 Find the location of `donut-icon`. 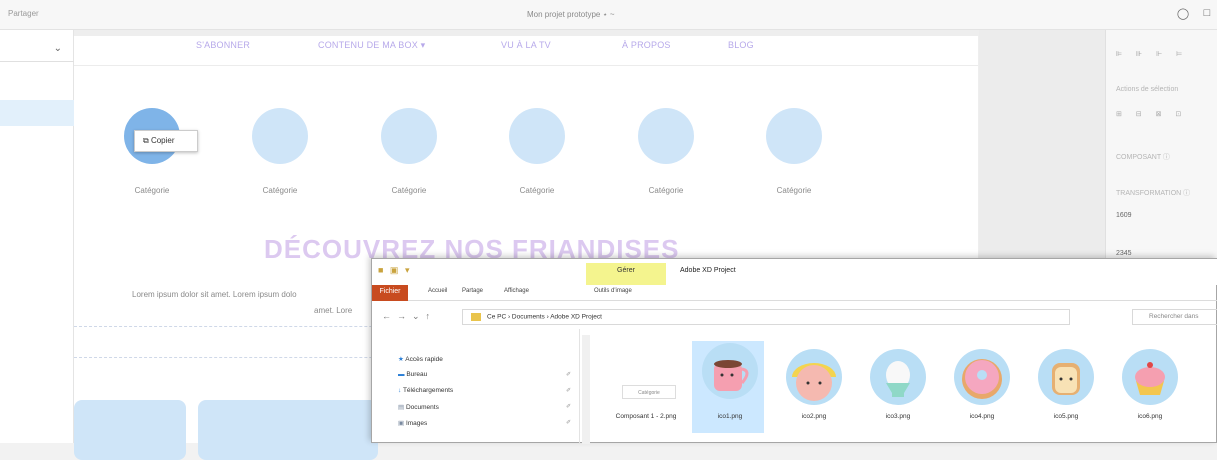

donut-icon is located at coordinates (982, 377).